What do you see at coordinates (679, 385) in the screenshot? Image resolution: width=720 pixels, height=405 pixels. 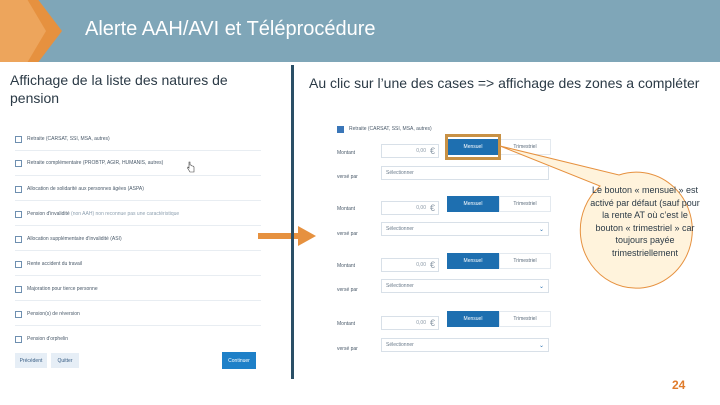 I see `page-number: 24` at bounding box center [679, 385].